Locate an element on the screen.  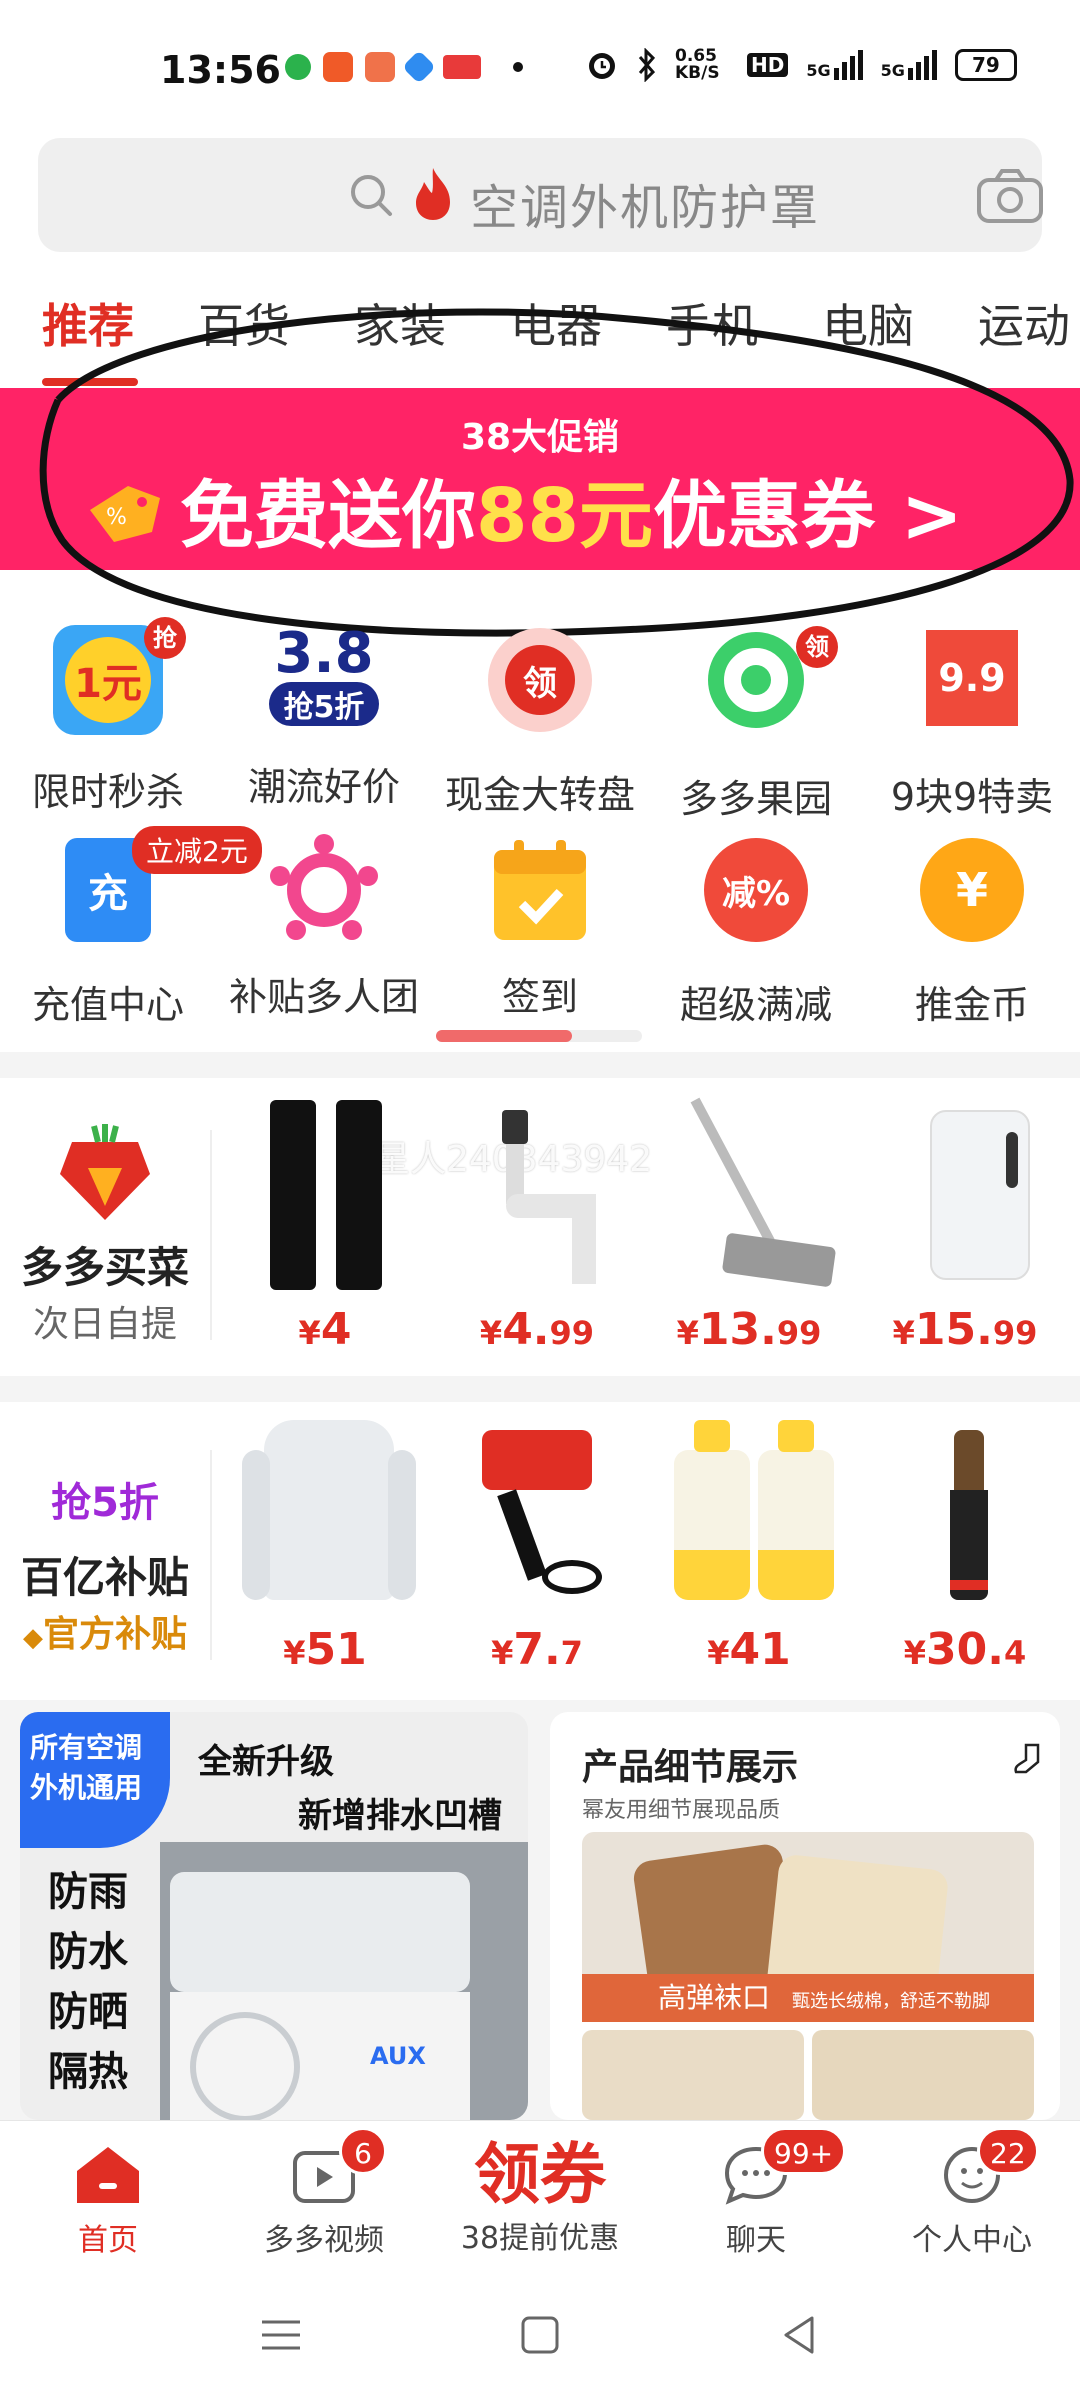
tab-recommend: 推荐 is located at coordinates (88, 323).